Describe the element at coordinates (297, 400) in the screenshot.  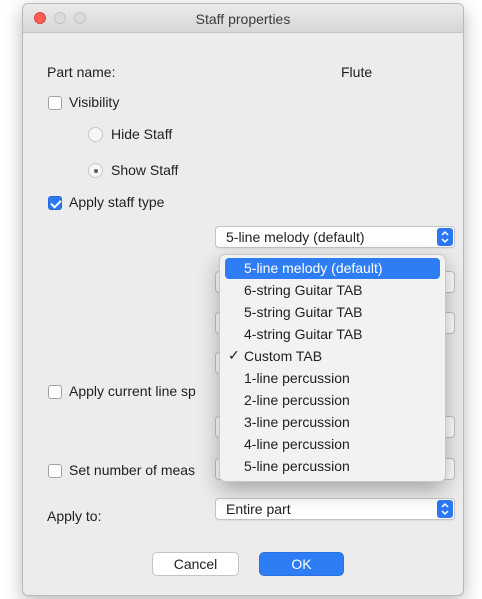
I see `menu-item-label: 2-line percussion` at that location.